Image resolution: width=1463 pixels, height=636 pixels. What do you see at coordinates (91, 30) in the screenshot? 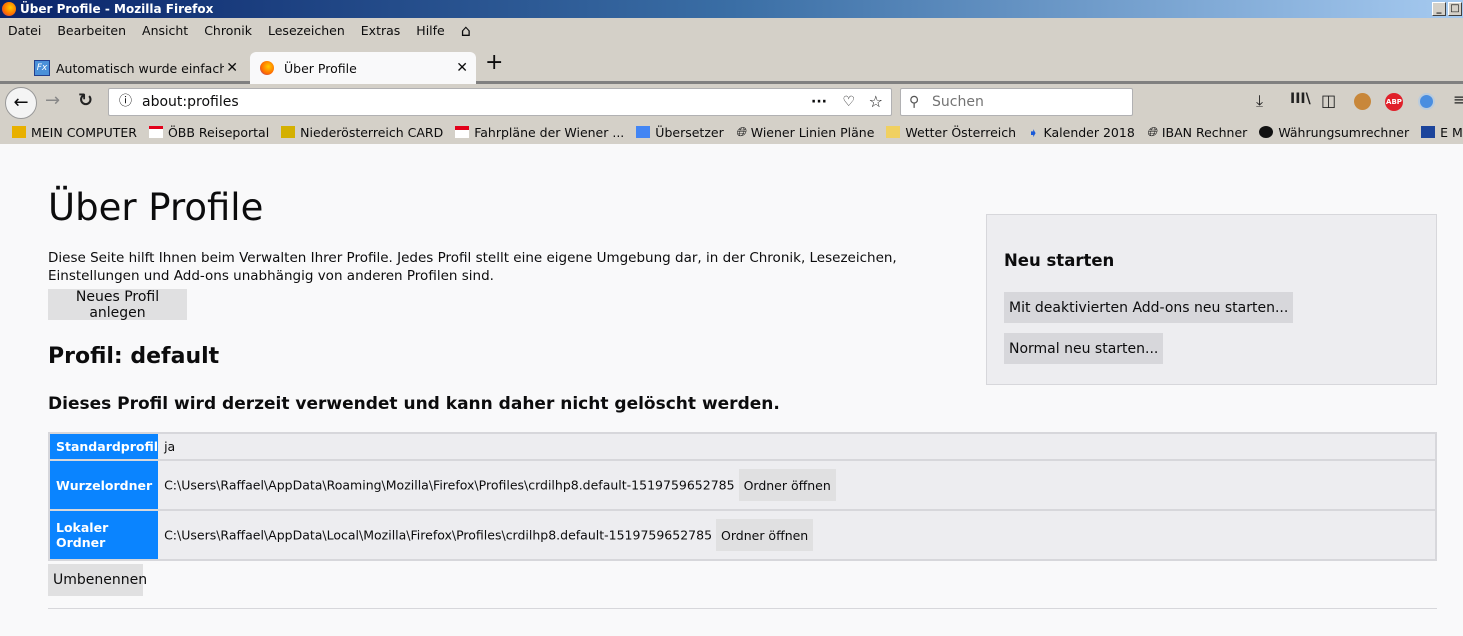
I see `menu-bearbeiten: Bearbeiten` at bounding box center [91, 30].